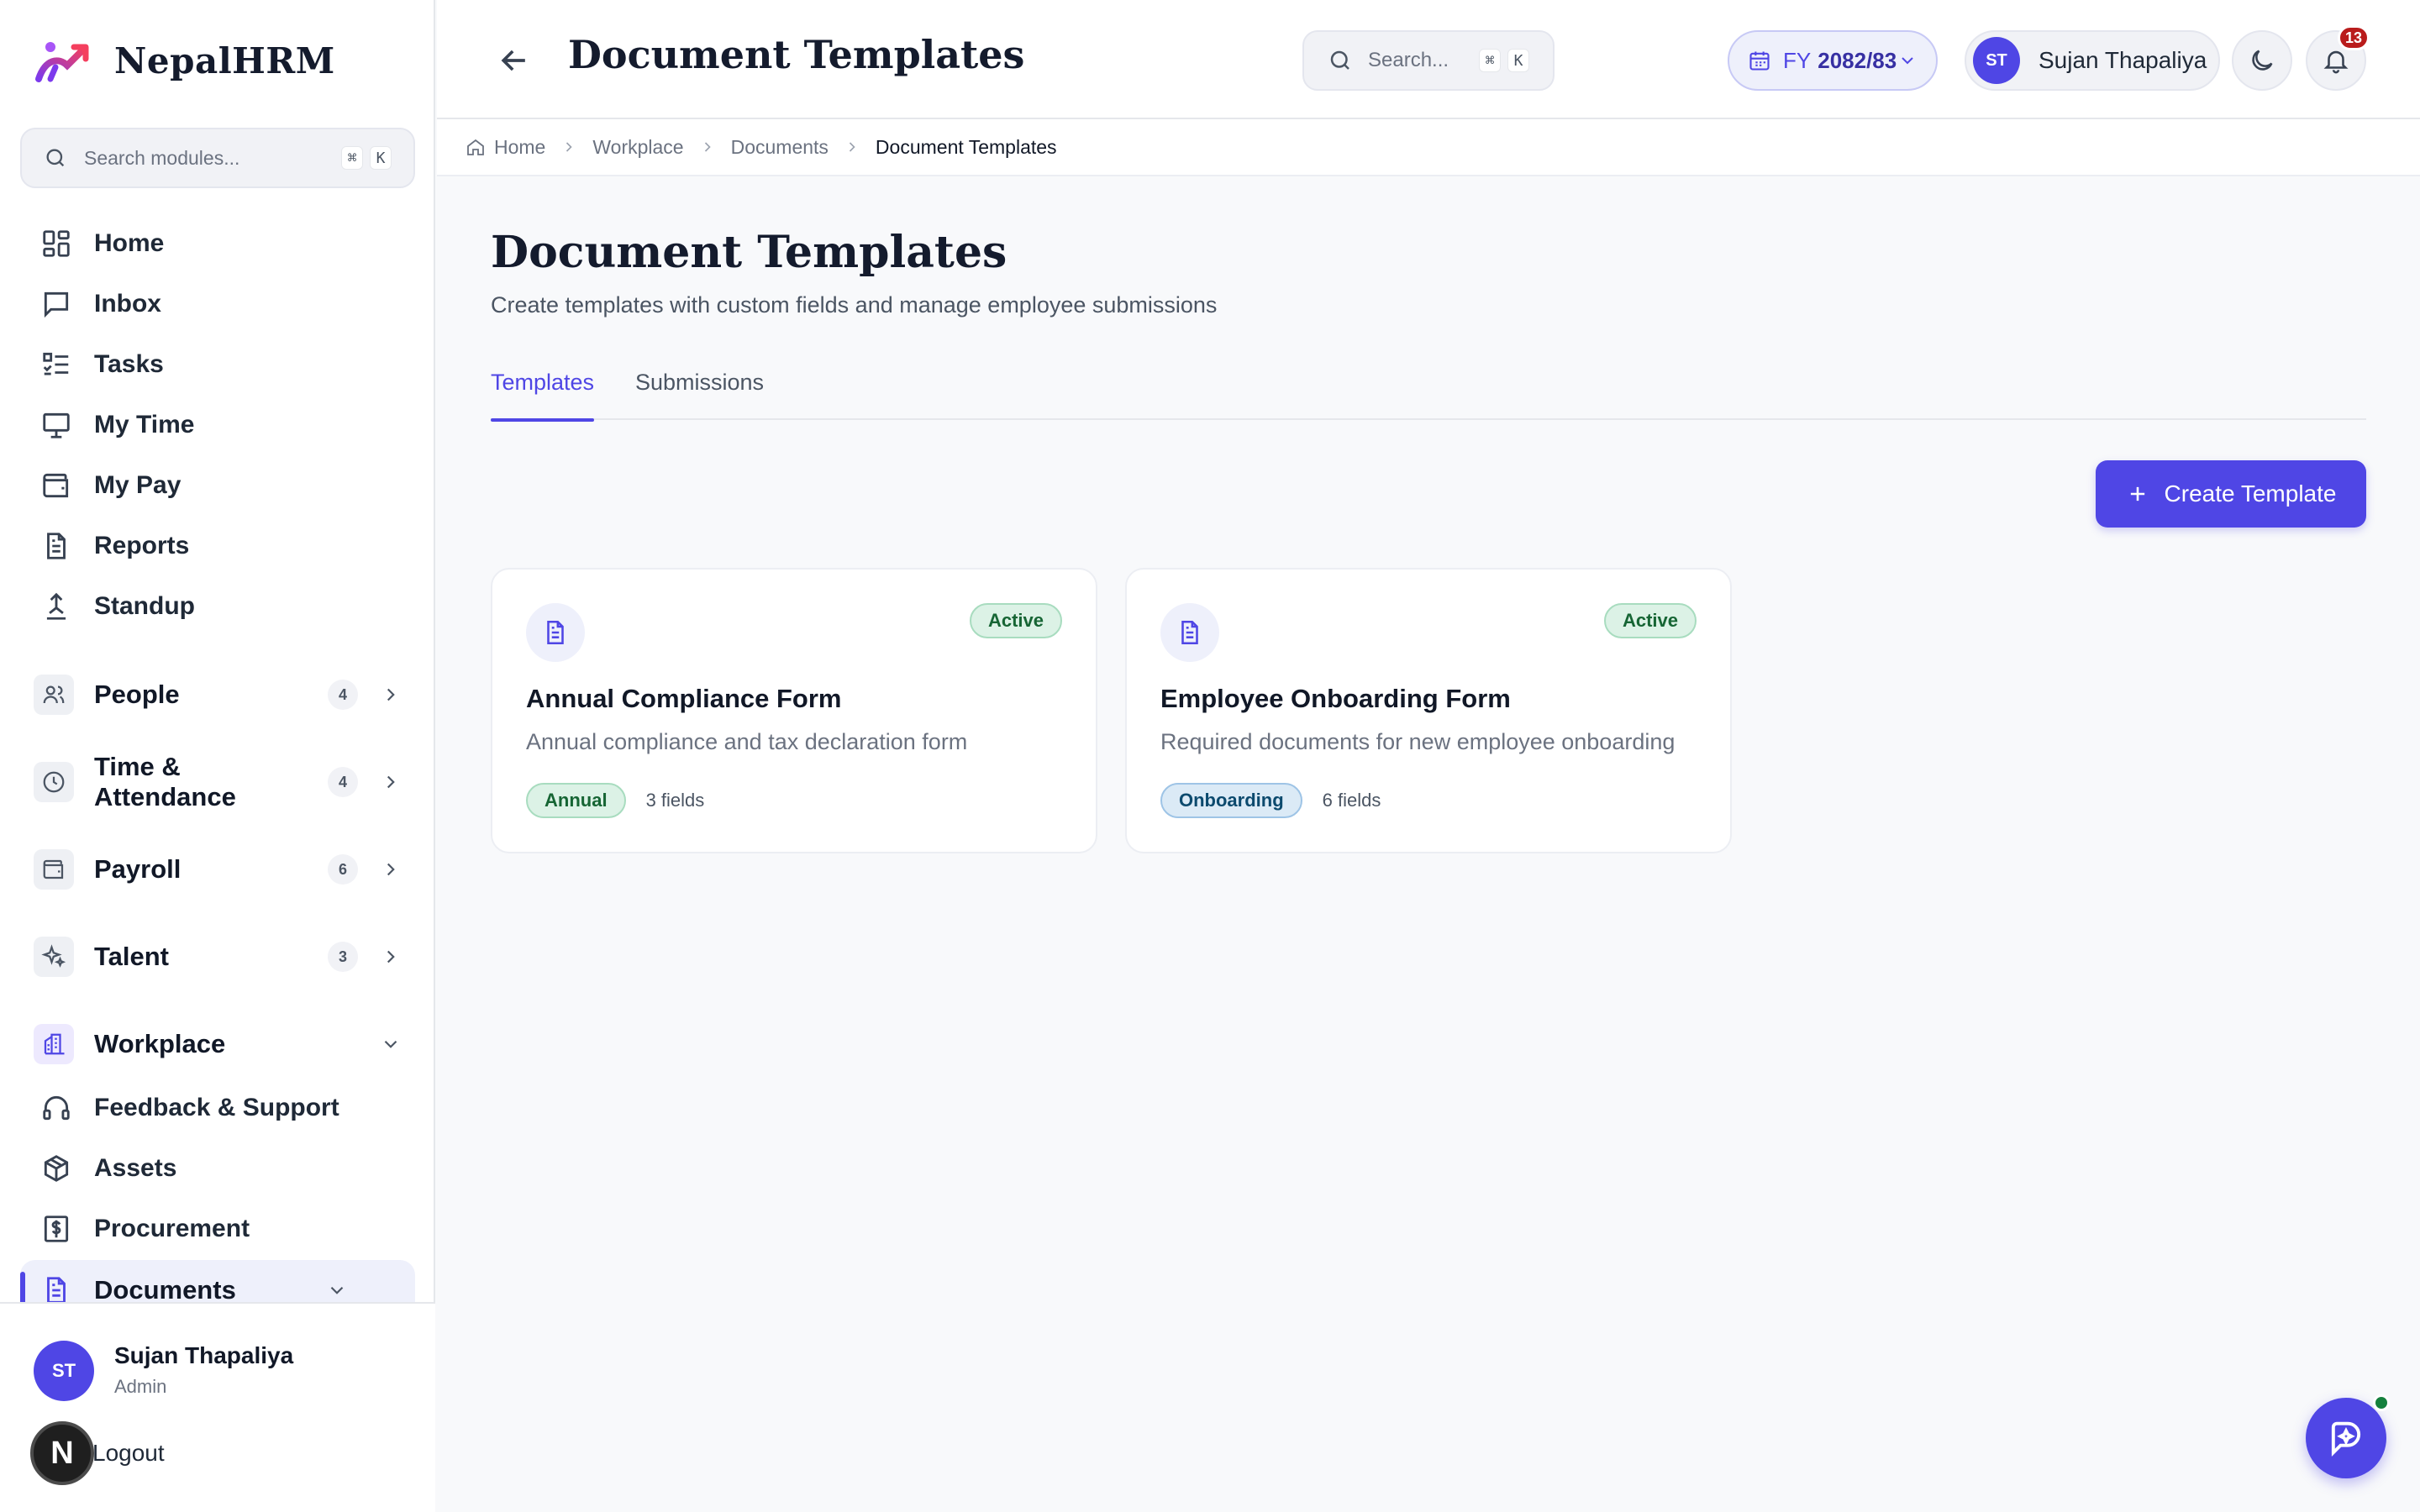 This screenshot has height=1512, width=2420. What do you see at coordinates (218, 425) in the screenshot?
I see `sidebar-item-my-time: My Time` at bounding box center [218, 425].